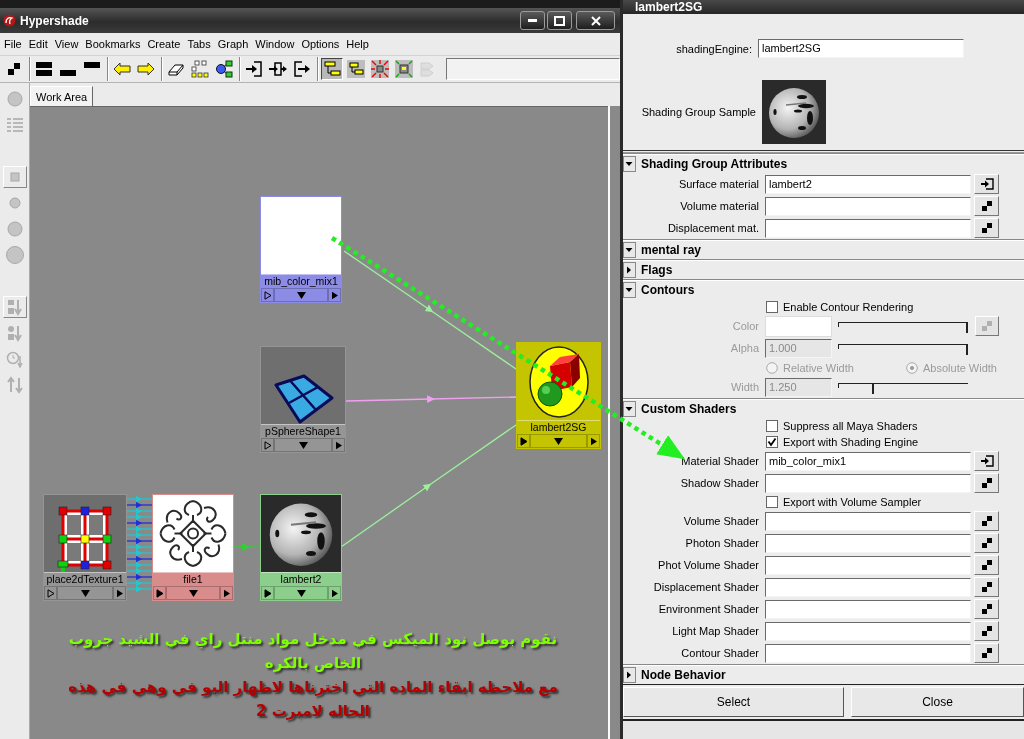 Image resolution: width=1024 pixels, height=739 pixels. I want to click on text-field: lambert2, so click(868, 184).